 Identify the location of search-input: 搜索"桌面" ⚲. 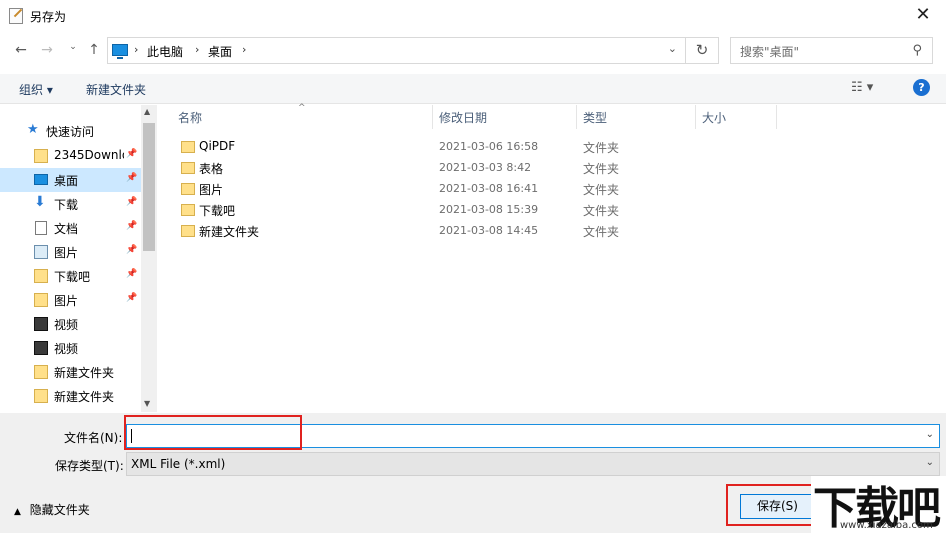
(831, 50).